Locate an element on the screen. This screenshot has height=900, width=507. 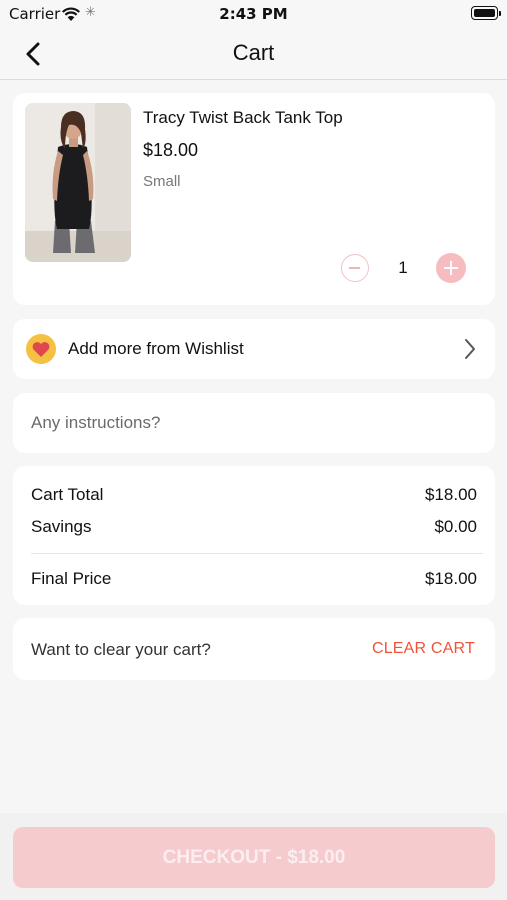
product-size: Small is located at coordinates (162, 181).